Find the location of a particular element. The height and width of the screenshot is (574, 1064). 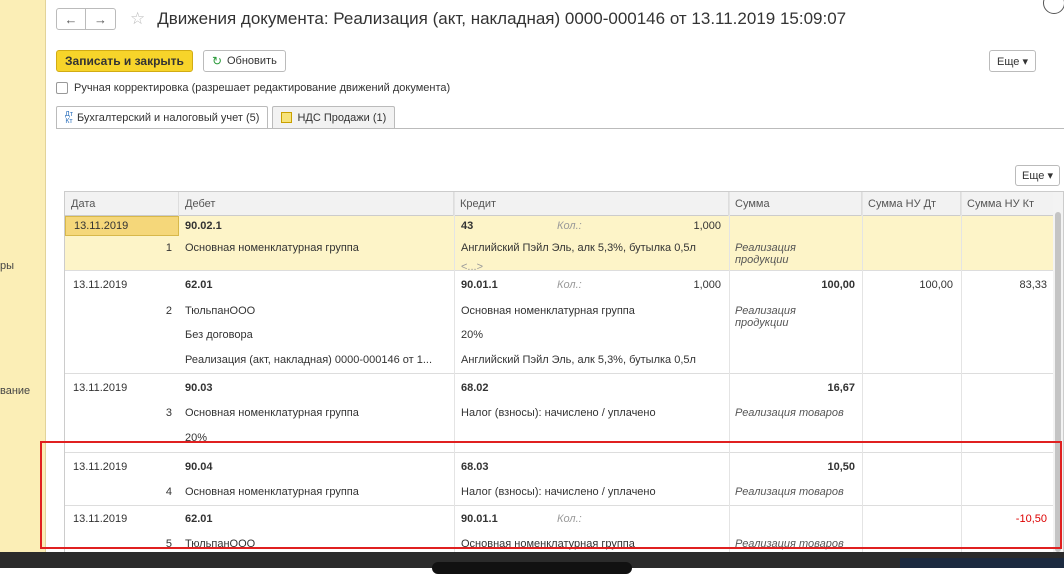

arrow-left-icon: ← is located at coordinates (71, 19).